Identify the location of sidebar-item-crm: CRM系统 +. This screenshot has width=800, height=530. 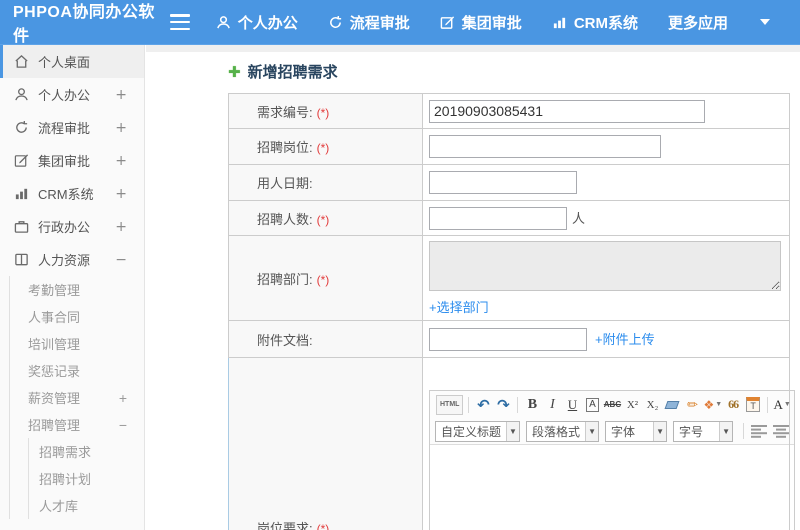
(72, 193).